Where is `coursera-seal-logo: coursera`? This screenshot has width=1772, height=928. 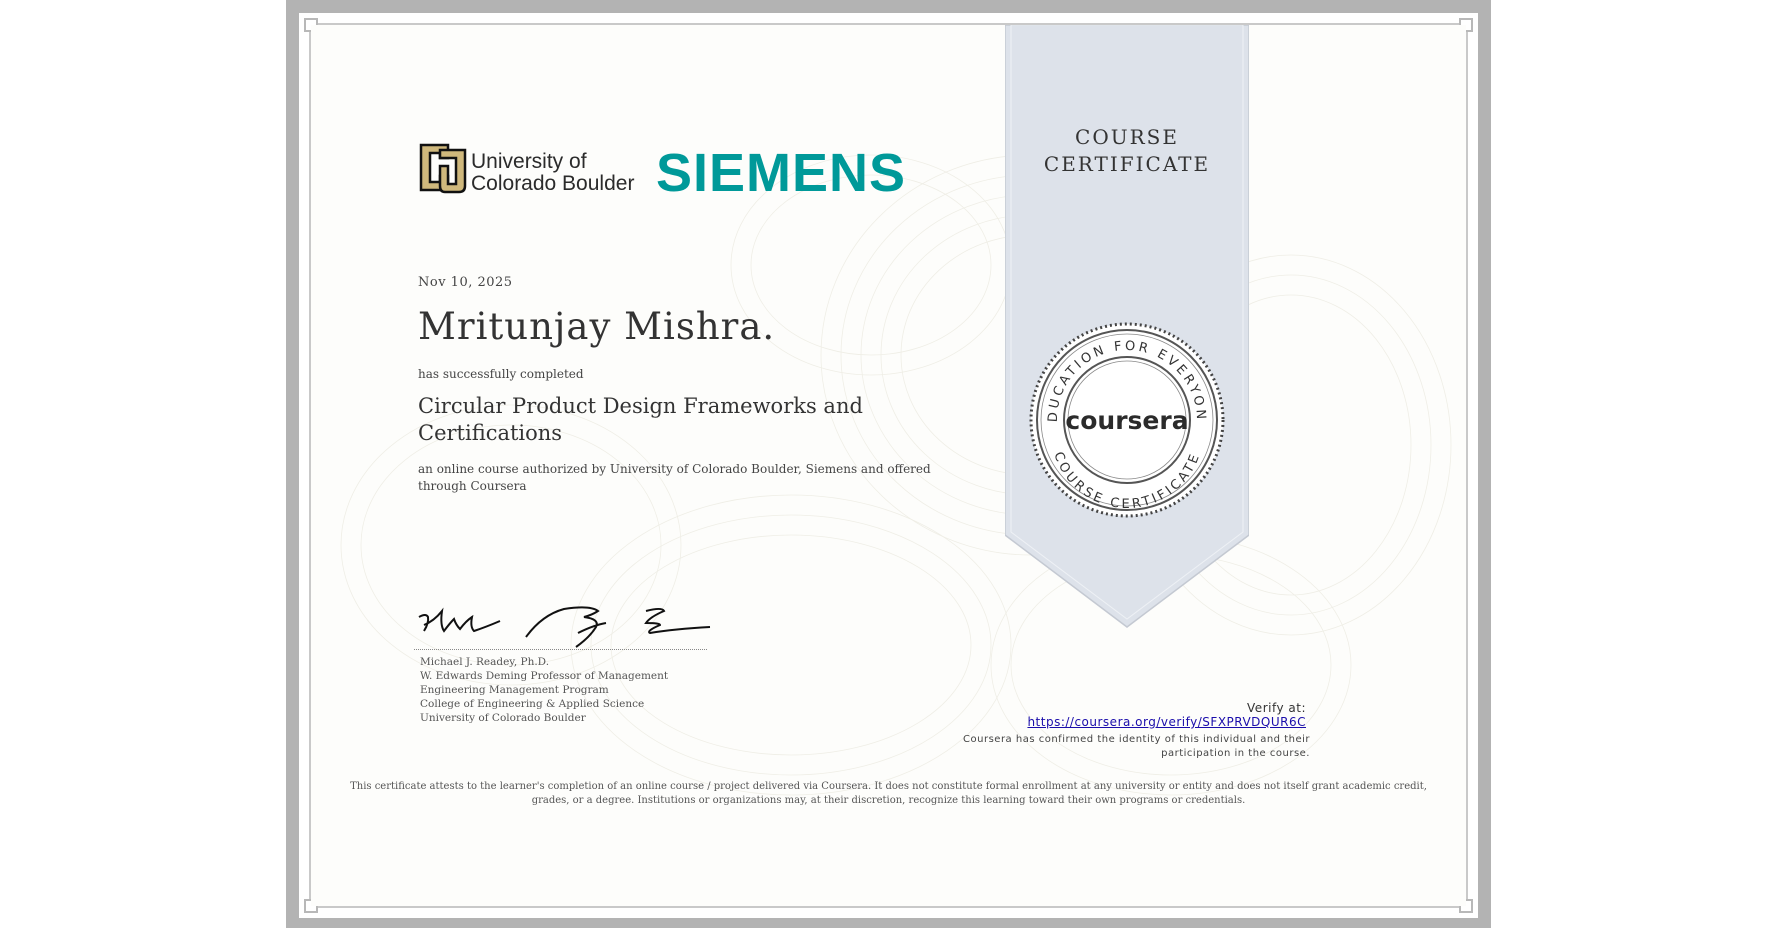
coursera-seal-logo: coursera is located at coordinates (1126, 420).